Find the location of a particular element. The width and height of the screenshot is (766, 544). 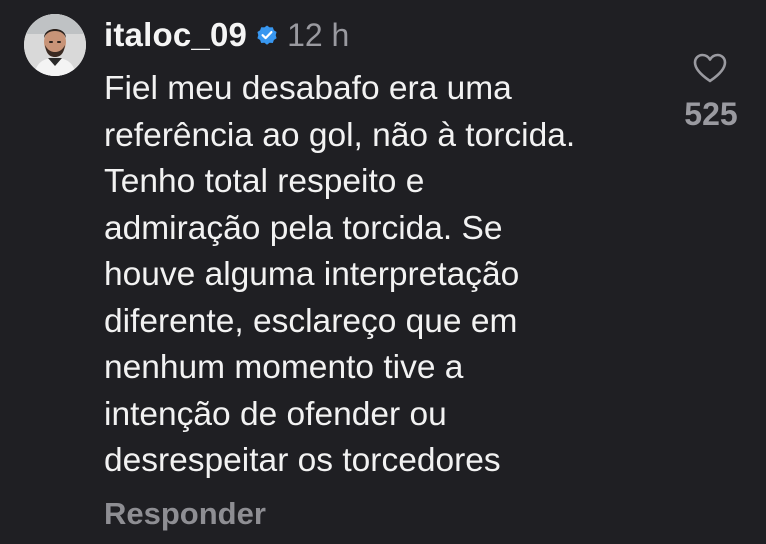

reply-button: Responder is located at coordinates (185, 514).